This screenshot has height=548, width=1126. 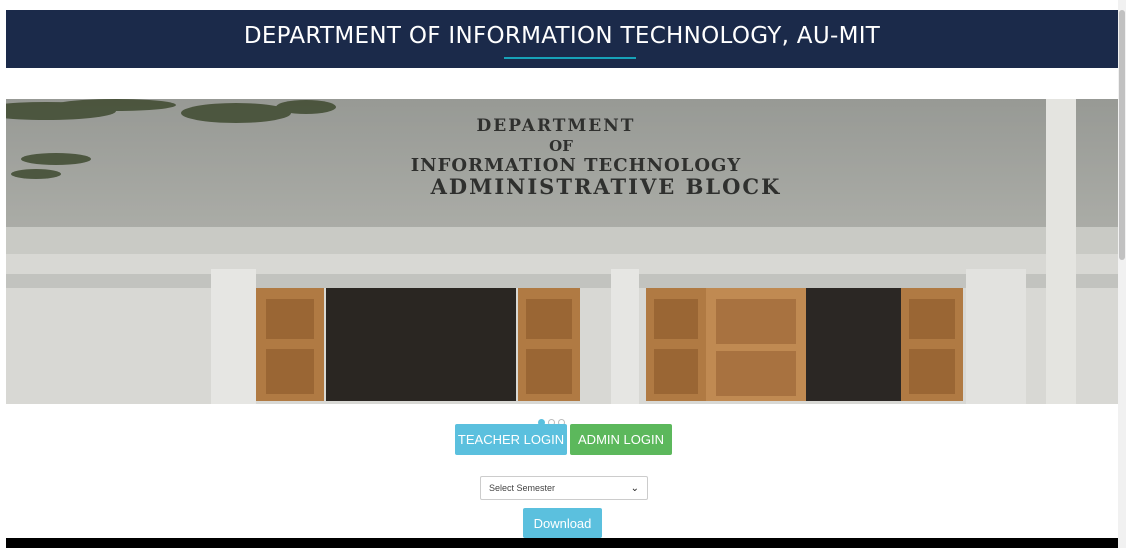 I want to click on sign-line-3: INFORMATION TECHNOLOGY, so click(x=576, y=165).